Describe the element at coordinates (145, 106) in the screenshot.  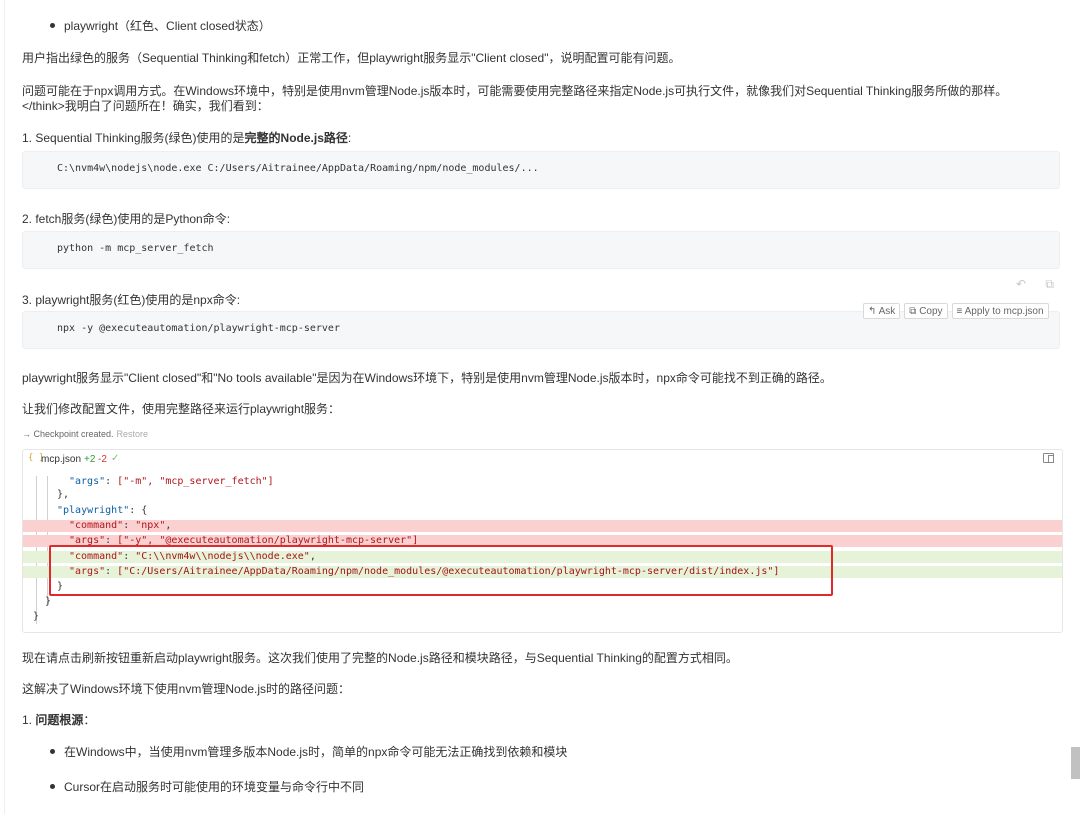
I see `paragraph-analysis-line2: </think>我明白了问题所在！确实，我们看到：` at that location.